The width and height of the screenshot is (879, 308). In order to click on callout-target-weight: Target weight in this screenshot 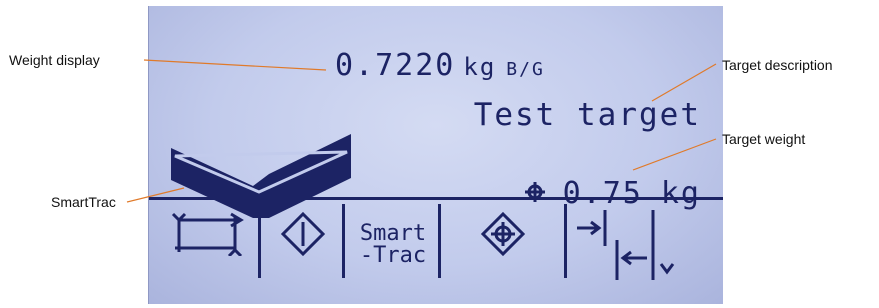, I will do `click(764, 139)`.